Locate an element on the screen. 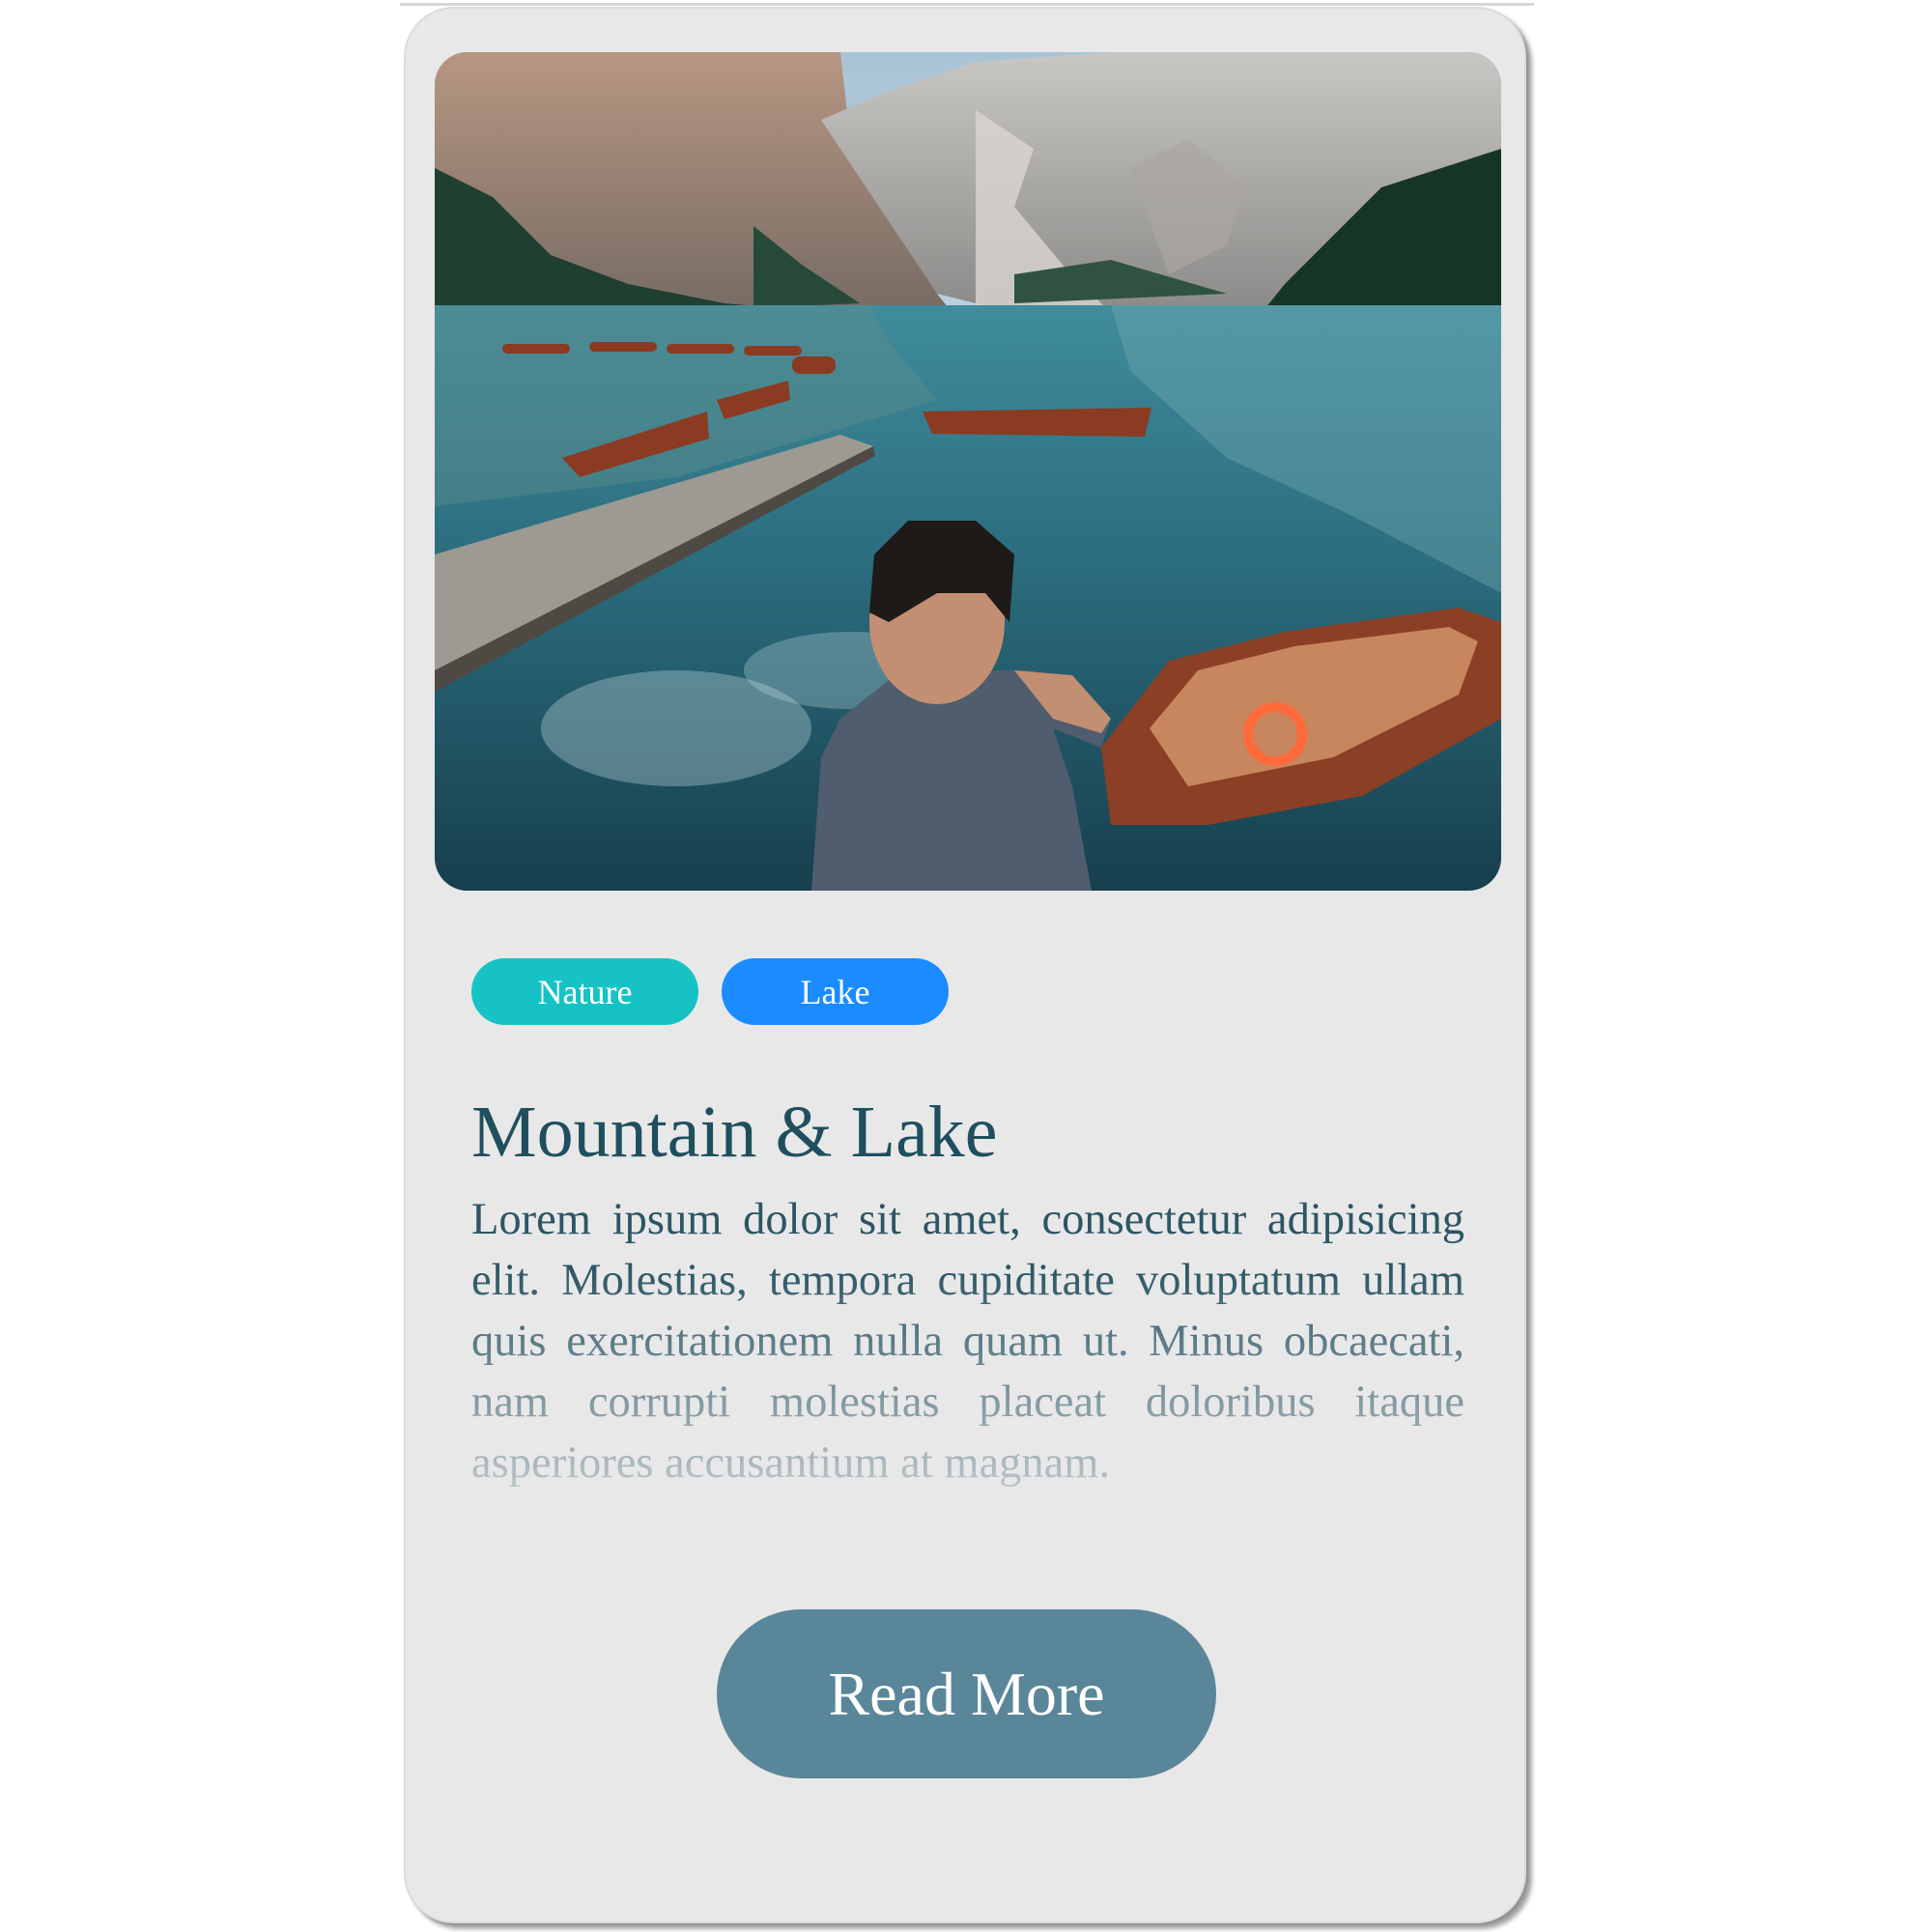 The image size is (1932, 1932). read-more-button: Read More is located at coordinates (966, 1693).